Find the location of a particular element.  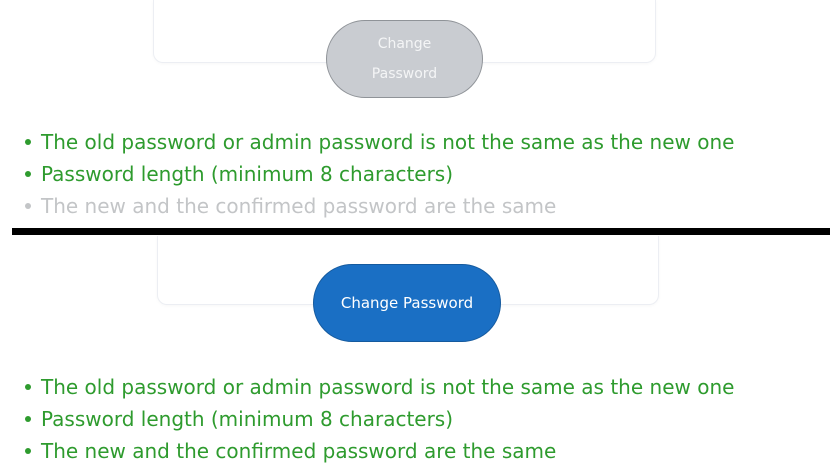

change-password-button: Change Password is located at coordinates (407, 303).